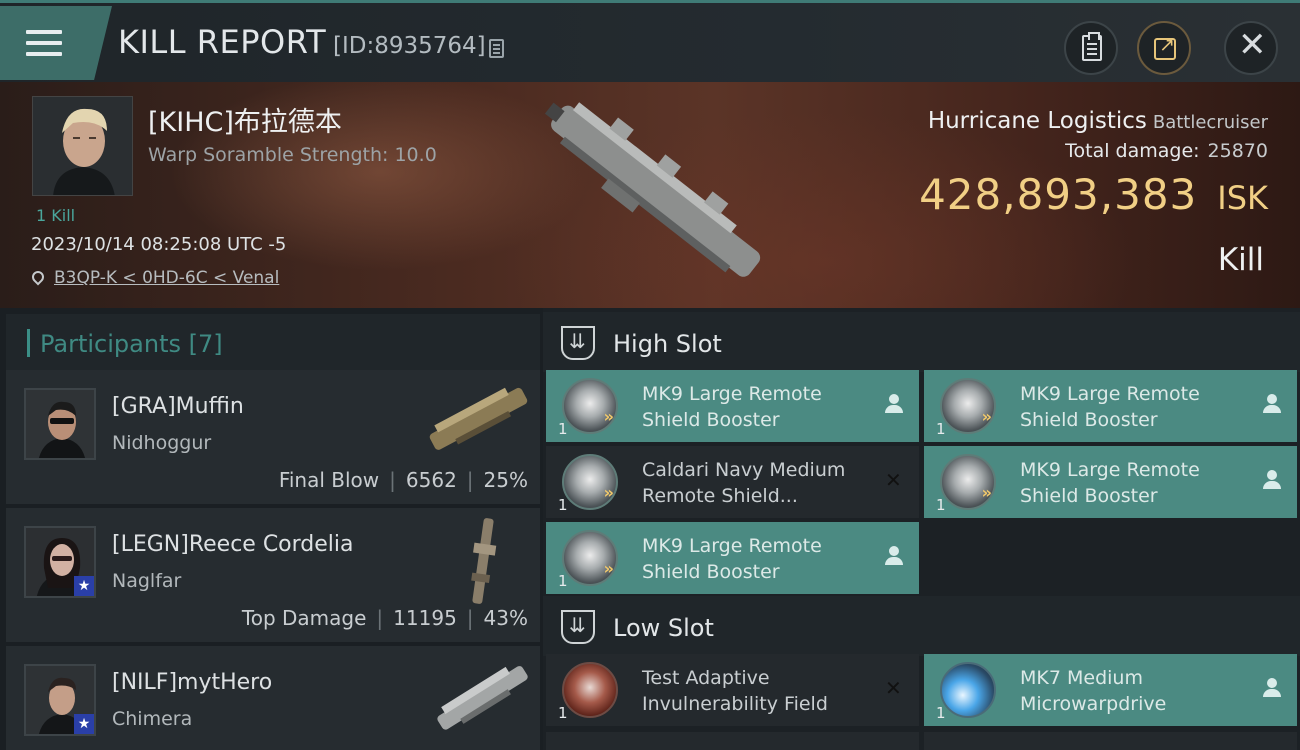  I want to click on module-slot: 1 Test Adaptive Invulnerability Field, so click(732, 690).